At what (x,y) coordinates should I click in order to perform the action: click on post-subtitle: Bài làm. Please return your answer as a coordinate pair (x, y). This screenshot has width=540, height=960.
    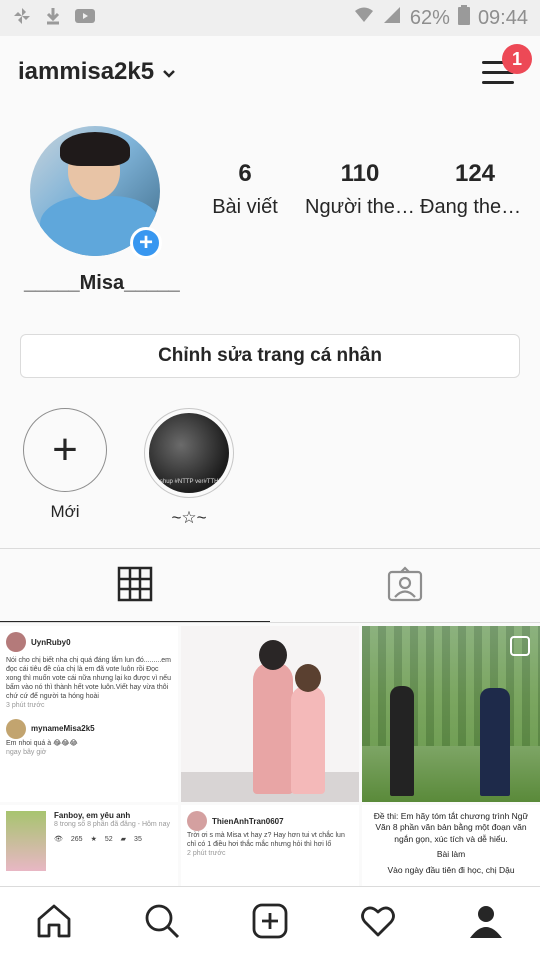
    Looking at the image, I should click on (451, 854).